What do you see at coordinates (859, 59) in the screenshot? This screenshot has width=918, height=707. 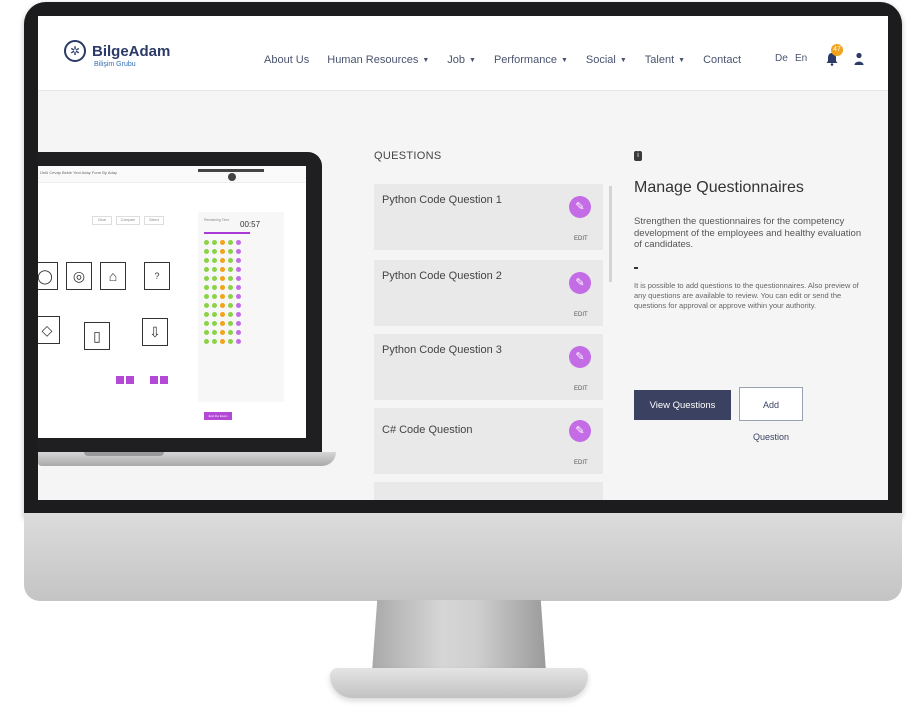 I see `user-icon` at bounding box center [859, 59].